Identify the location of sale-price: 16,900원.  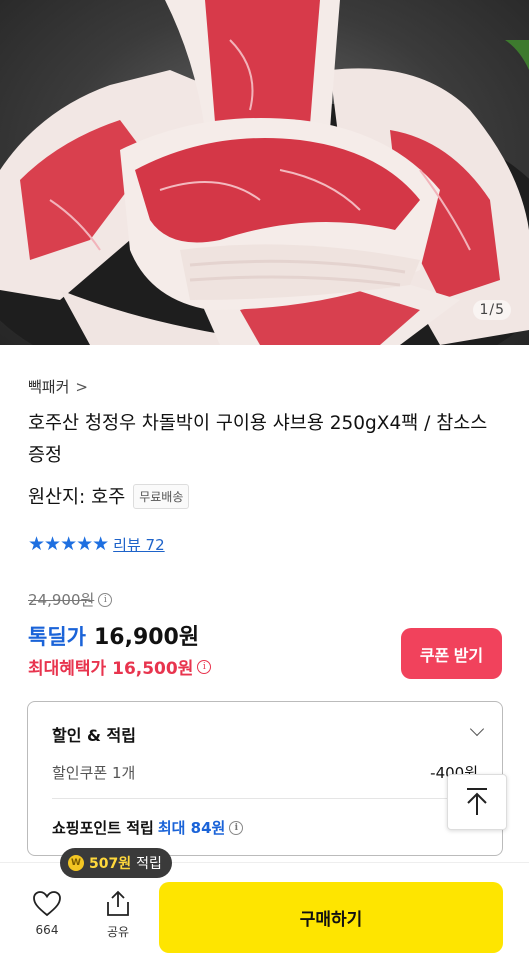
(146, 637).